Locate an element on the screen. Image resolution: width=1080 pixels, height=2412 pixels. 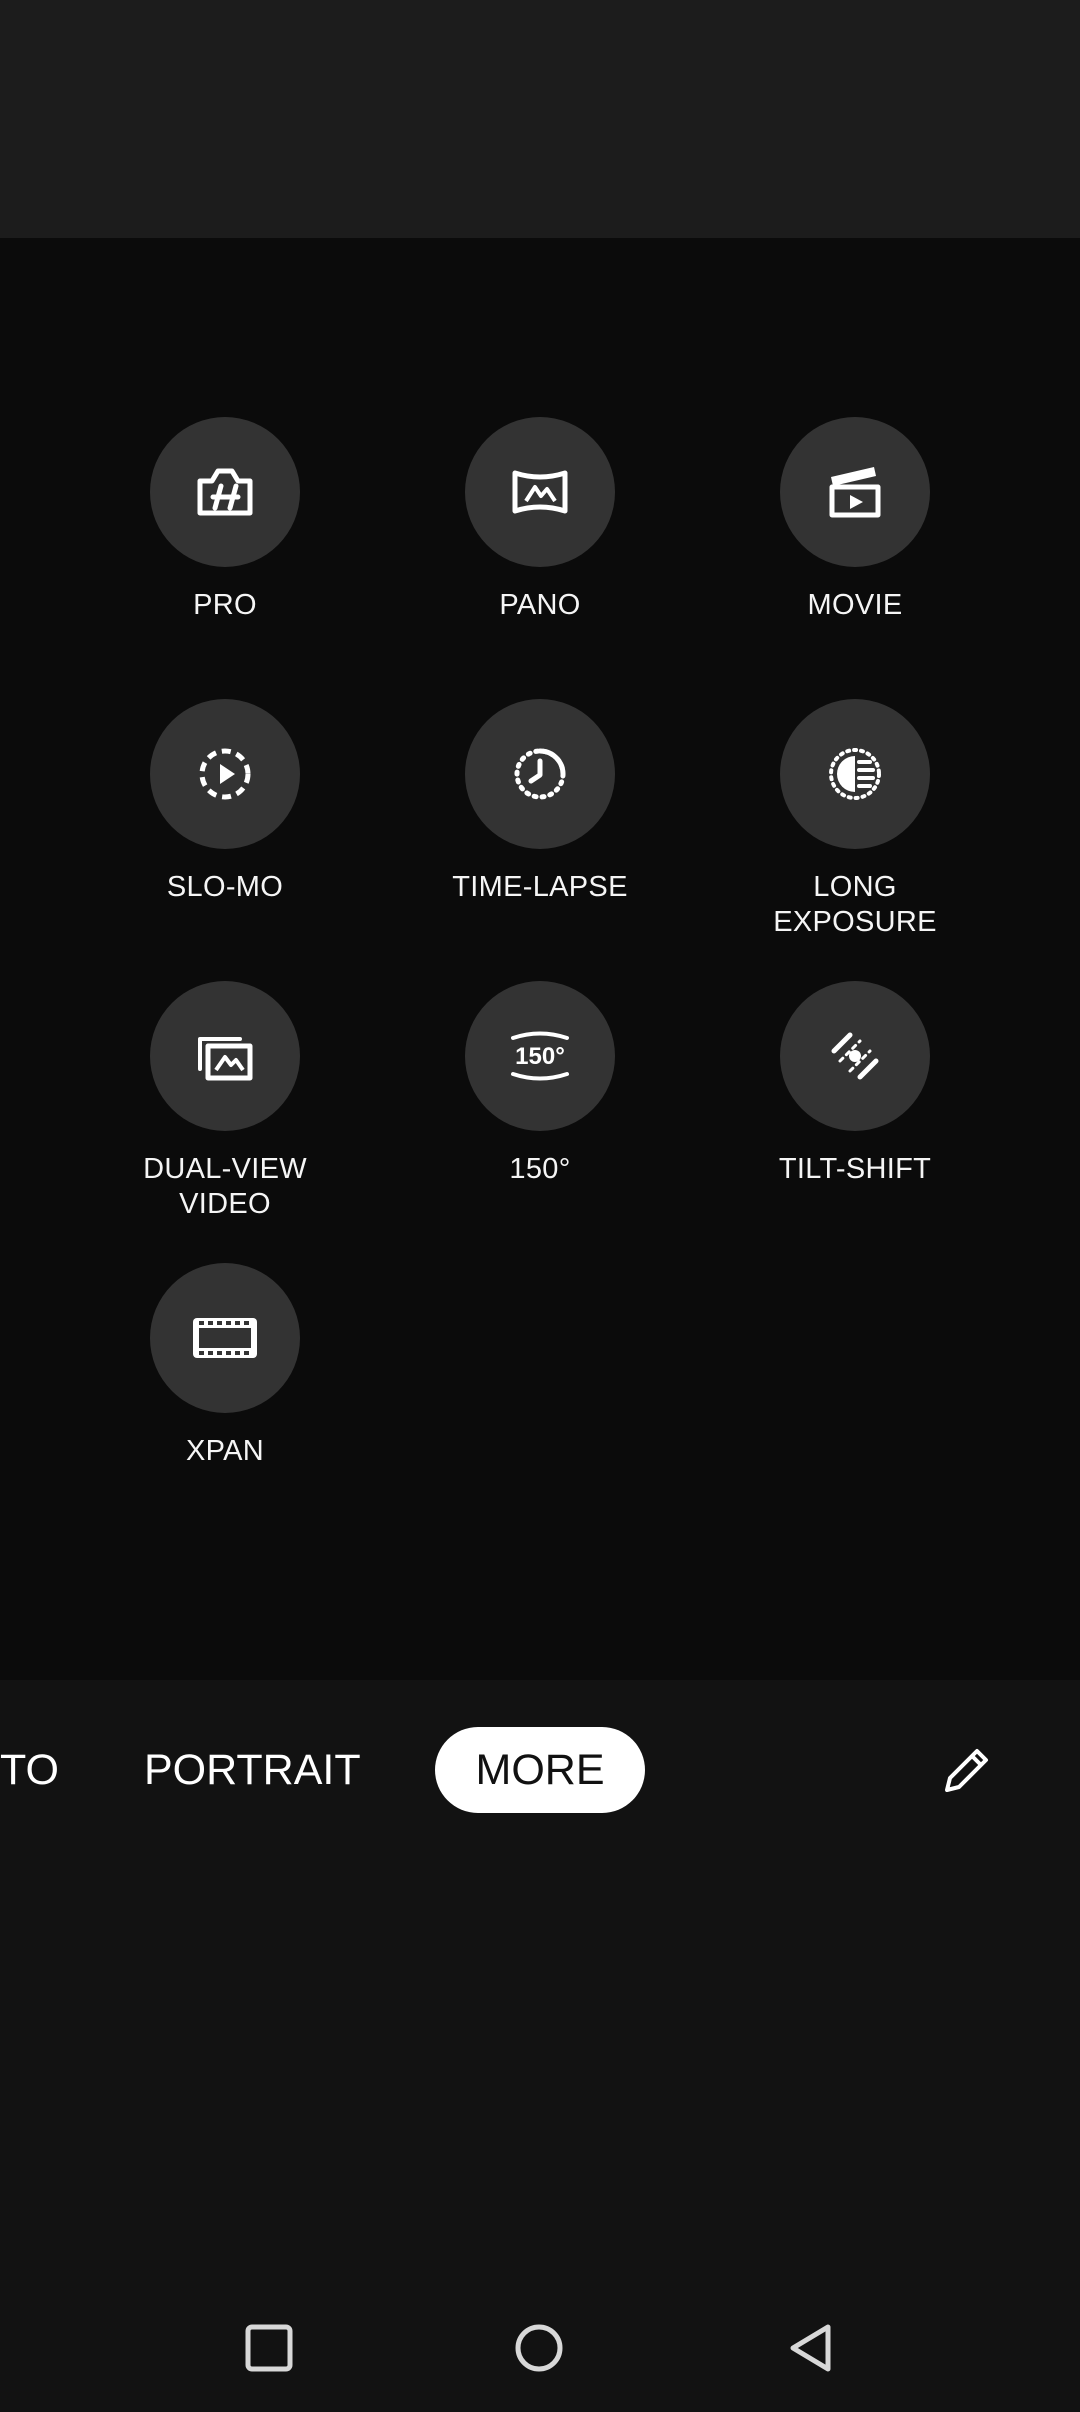
panorama-icon is located at coordinates (540, 492).